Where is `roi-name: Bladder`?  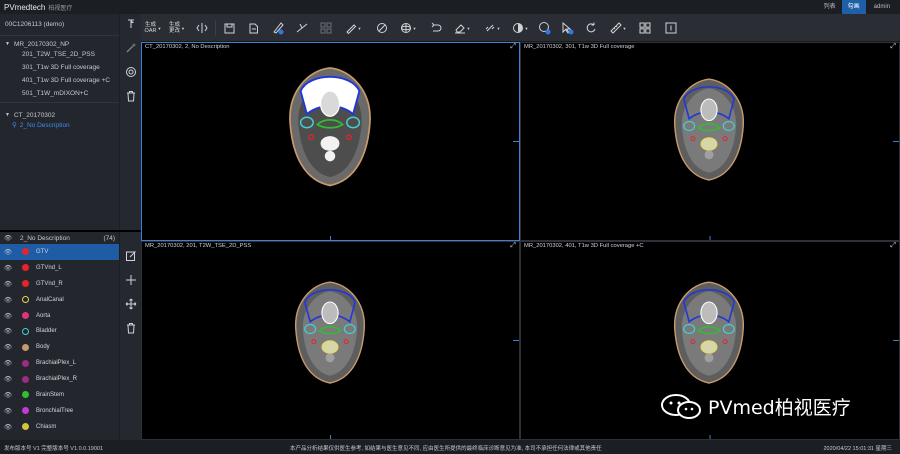 roi-name: Bladder is located at coordinates (46, 331).